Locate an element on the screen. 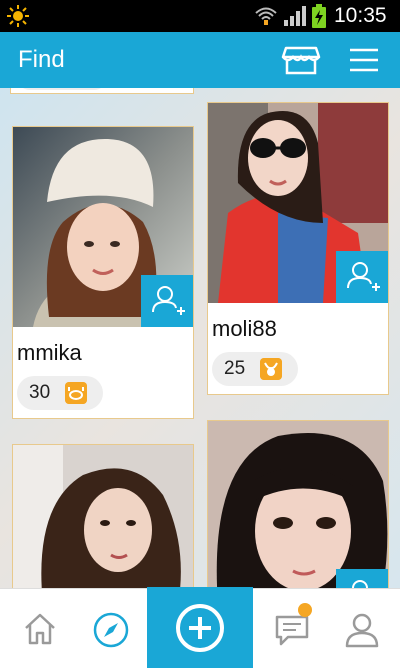 This screenshot has height=668, width=400. age-pill is located at coordinates (62, 89).